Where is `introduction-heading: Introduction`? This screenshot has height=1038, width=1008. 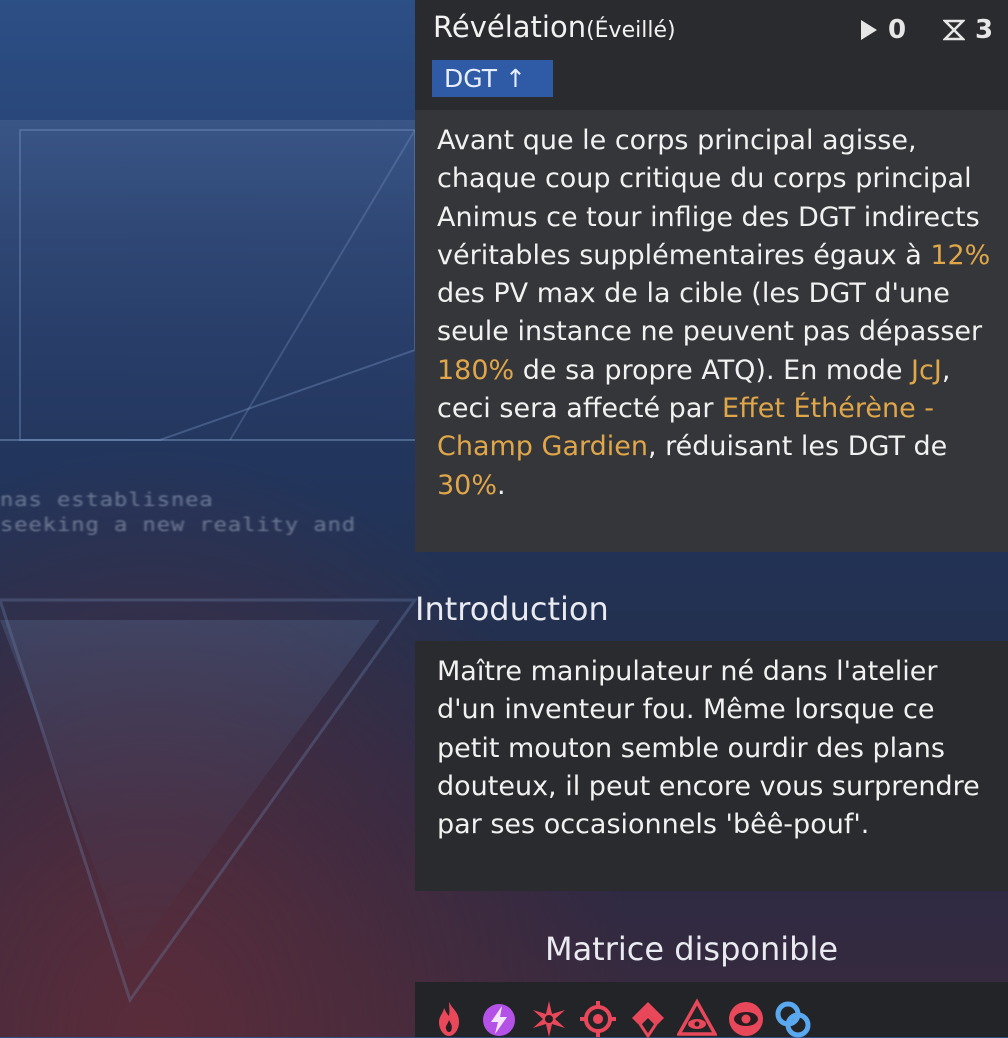
introduction-heading: Introduction is located at coordinates (512, 609).